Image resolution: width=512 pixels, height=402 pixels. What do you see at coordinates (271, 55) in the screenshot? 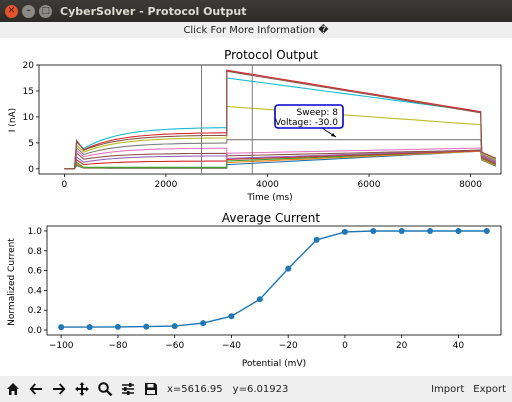
I see `protocol-output-title: Protocol Output` at bounding box center [271, 55].